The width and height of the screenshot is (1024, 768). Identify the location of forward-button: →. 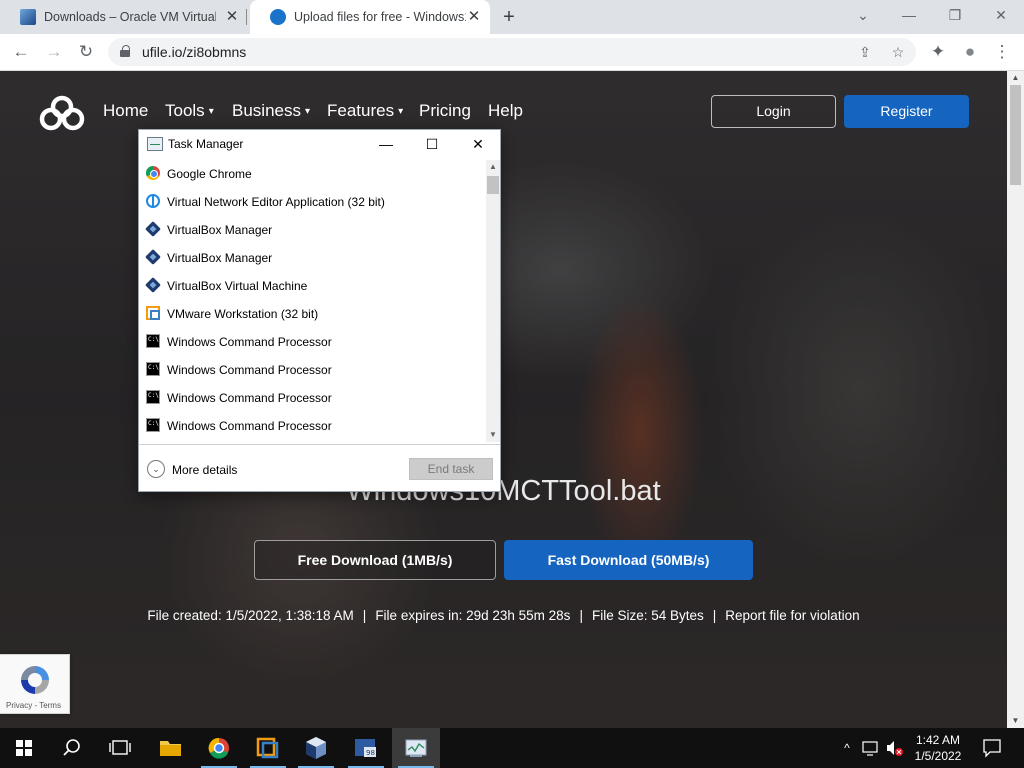
(54, 52).